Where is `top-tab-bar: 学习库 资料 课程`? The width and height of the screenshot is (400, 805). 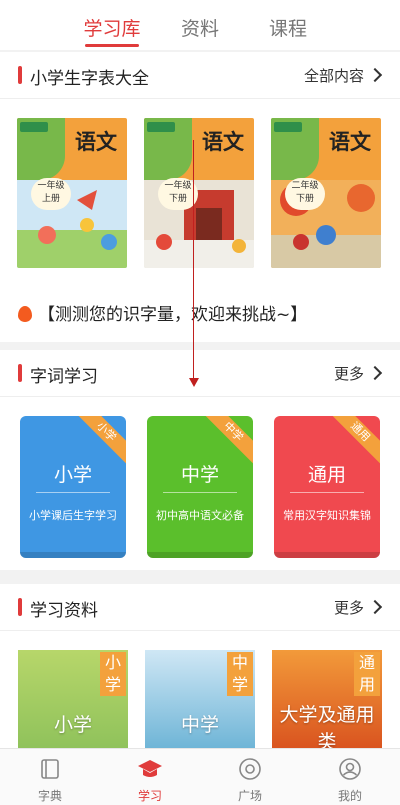
top-tab-bar: 学习库 资料 课程 is located at coordinates (200, 25).